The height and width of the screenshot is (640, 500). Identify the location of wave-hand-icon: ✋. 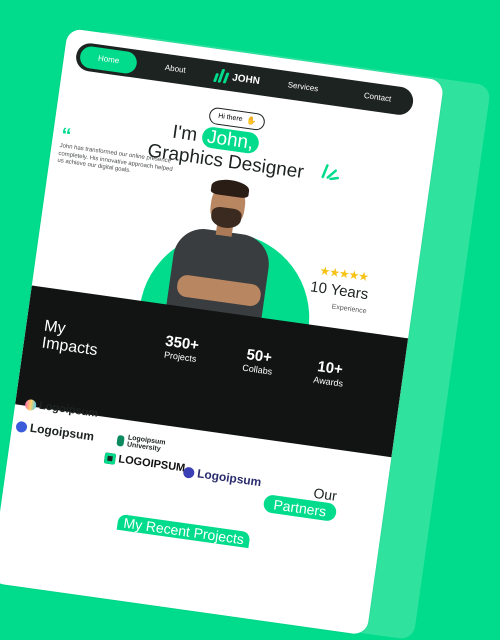
(251, 121).